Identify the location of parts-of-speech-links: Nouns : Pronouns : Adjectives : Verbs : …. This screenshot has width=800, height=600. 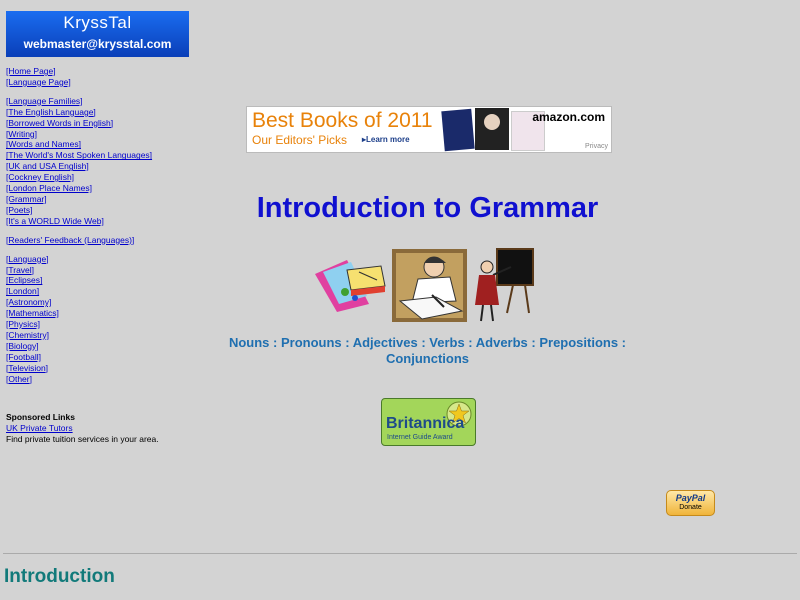
(427, 351).